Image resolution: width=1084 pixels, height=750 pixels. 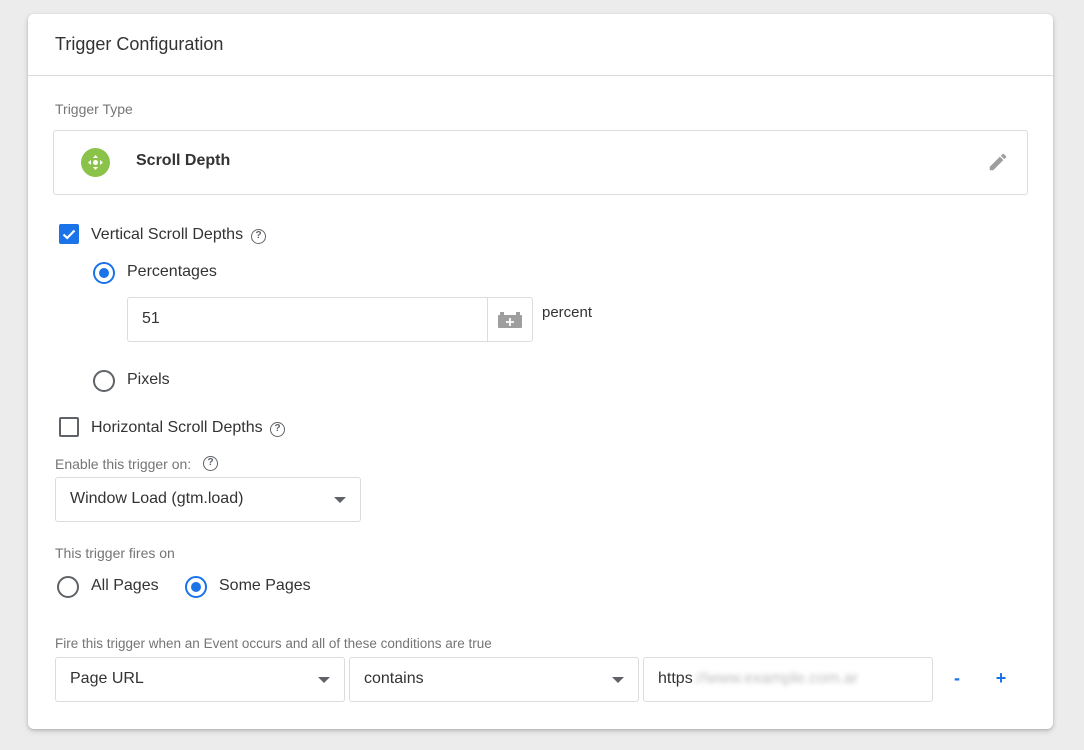 I want to click on enable-on-select: Window Load (gtm.load), so click(x=208, y=499).